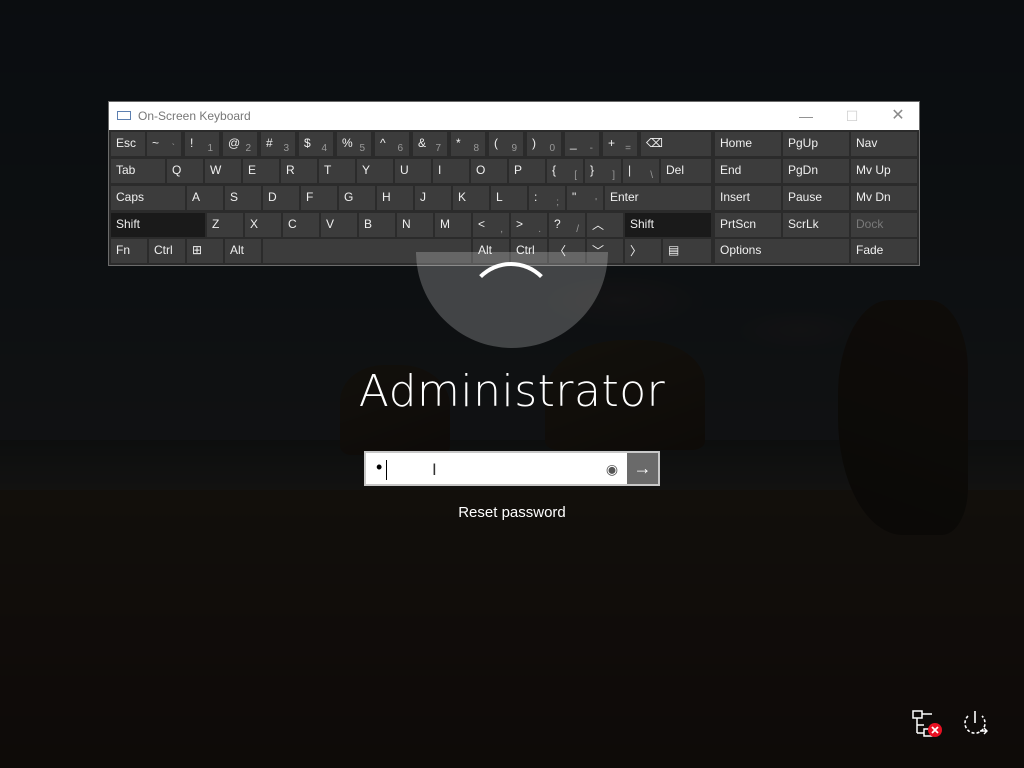  What do you see at coordinates (612, 469) in the screenshot?
I see `eye-icon: ◉` at bounding box center [612, 469].